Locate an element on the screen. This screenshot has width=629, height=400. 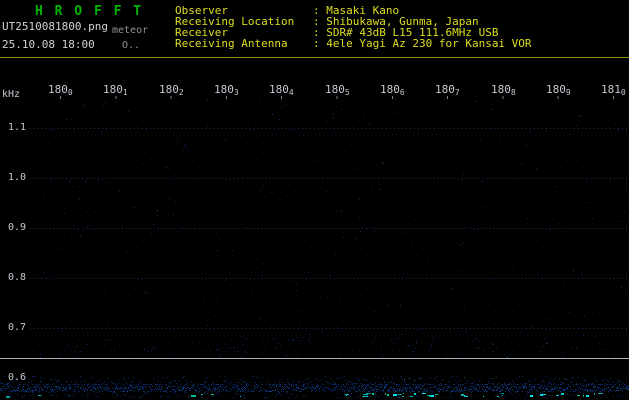
y-tick-label: 1.0 is located at coordinates (16, 177).